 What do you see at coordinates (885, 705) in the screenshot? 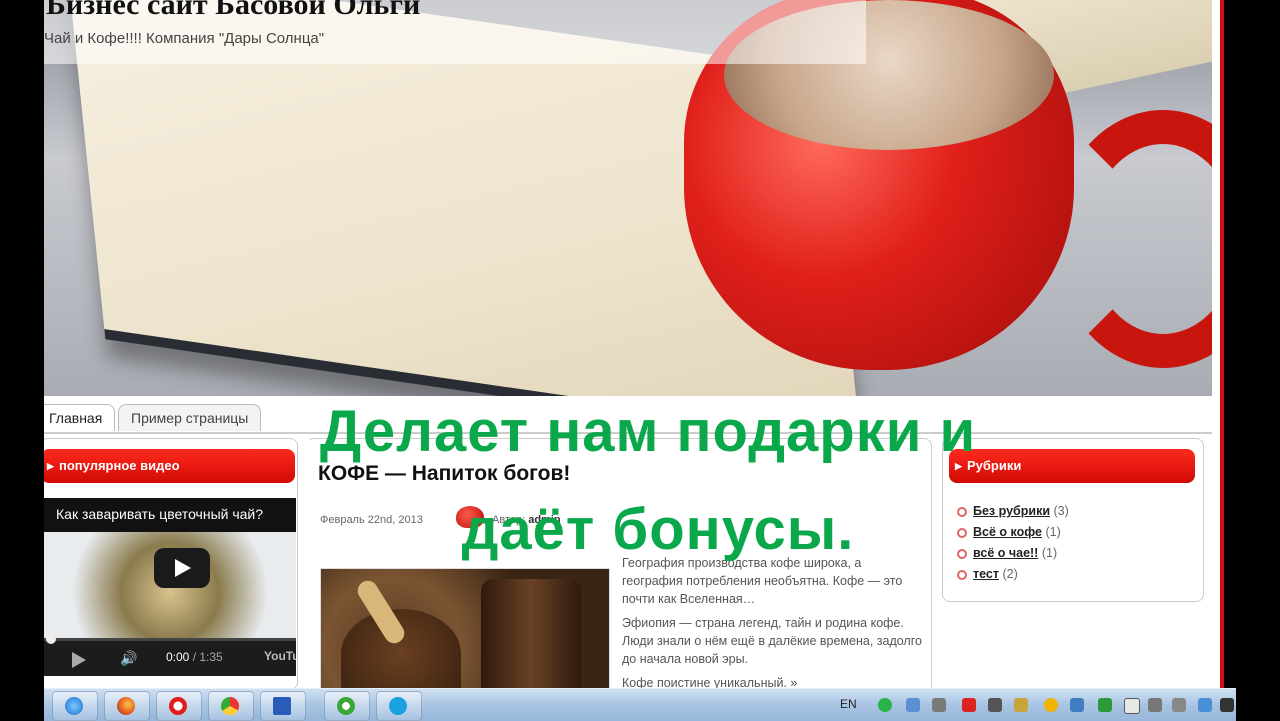
I see `tray-network-icon` at bounding box center [885, 705].